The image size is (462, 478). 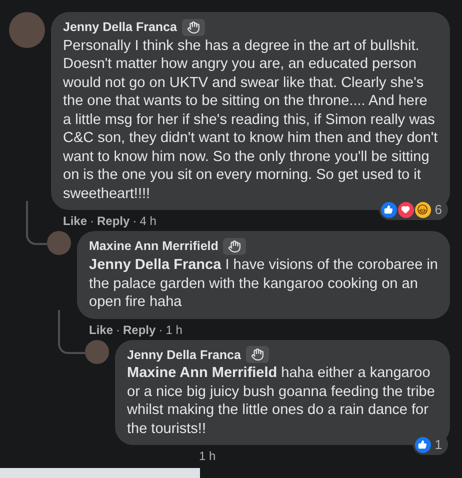 I want to click on timestamp: 4 h, so click(x=148, y=221).